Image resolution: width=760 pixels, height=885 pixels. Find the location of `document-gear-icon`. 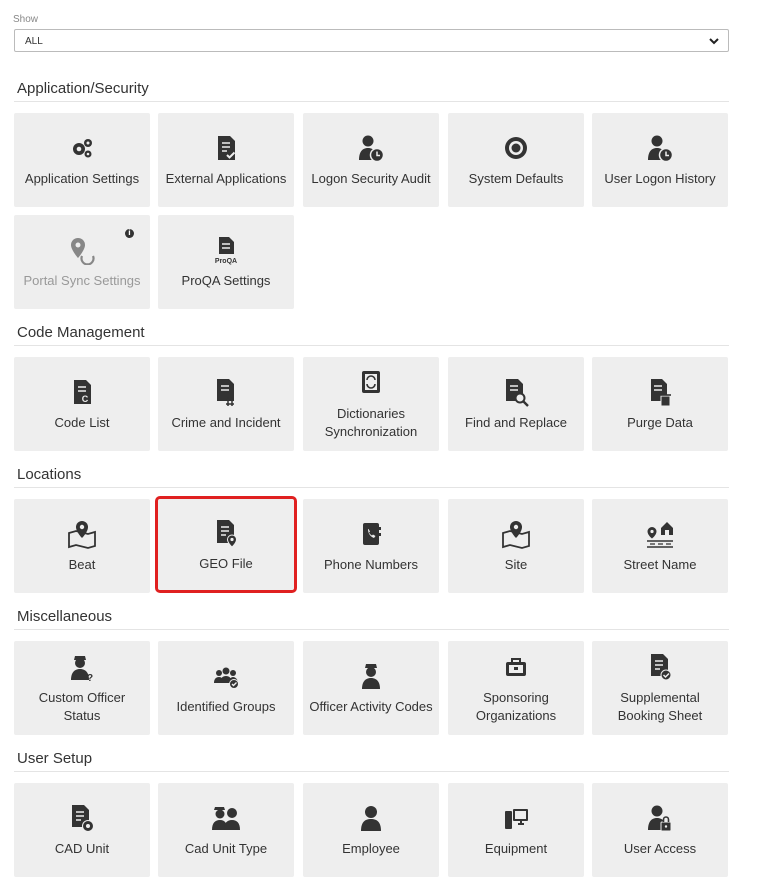

document-gear-icon is located at coordinates (82, 818).